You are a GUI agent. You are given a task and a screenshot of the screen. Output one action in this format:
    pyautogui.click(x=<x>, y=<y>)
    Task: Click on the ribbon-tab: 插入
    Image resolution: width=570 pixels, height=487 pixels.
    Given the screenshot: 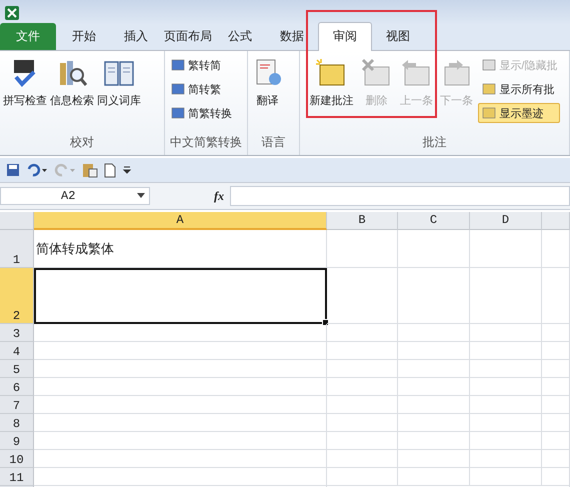 What is the action you would take?
    pyautogui.click(x=136, y=39)
    